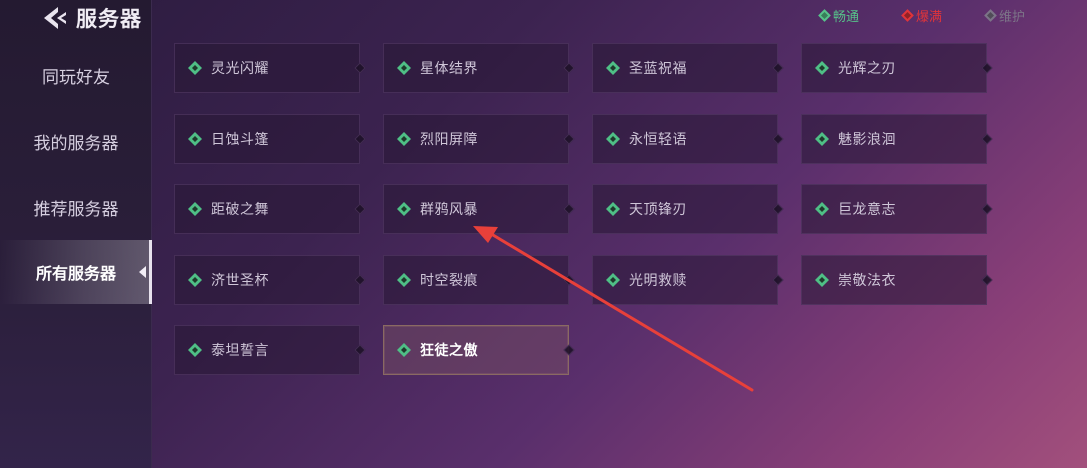 The image size is (1087, 468). I want to click on server-name: 星体结界, so click(449, 69).